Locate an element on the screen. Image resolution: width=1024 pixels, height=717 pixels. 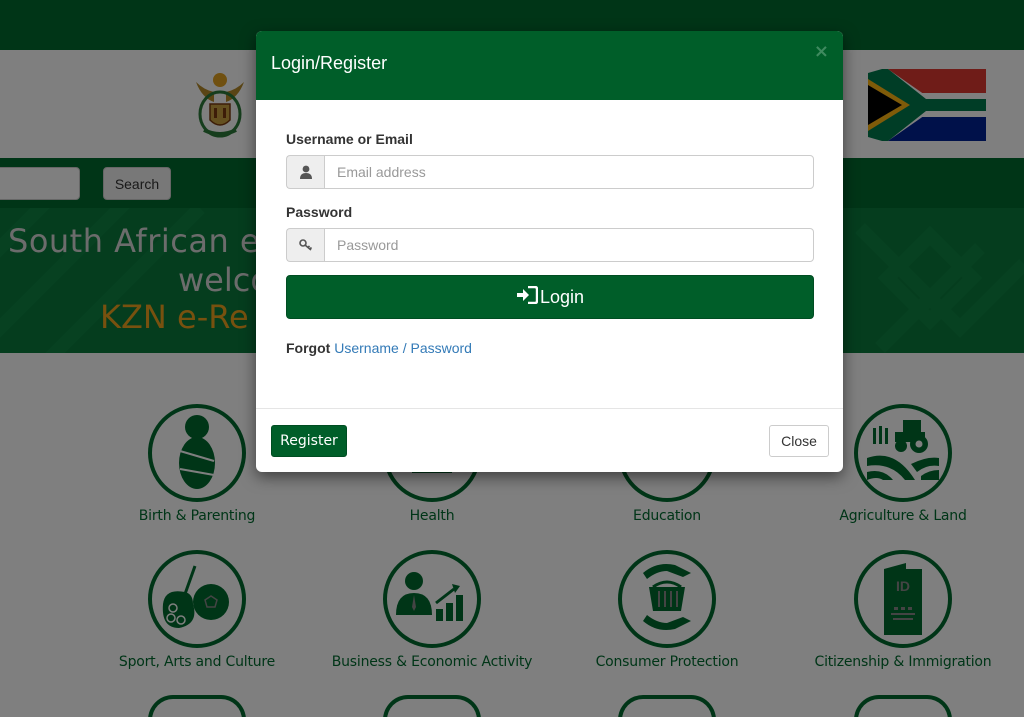
forgot-username-link: Username is located at coordinates (366, 348).